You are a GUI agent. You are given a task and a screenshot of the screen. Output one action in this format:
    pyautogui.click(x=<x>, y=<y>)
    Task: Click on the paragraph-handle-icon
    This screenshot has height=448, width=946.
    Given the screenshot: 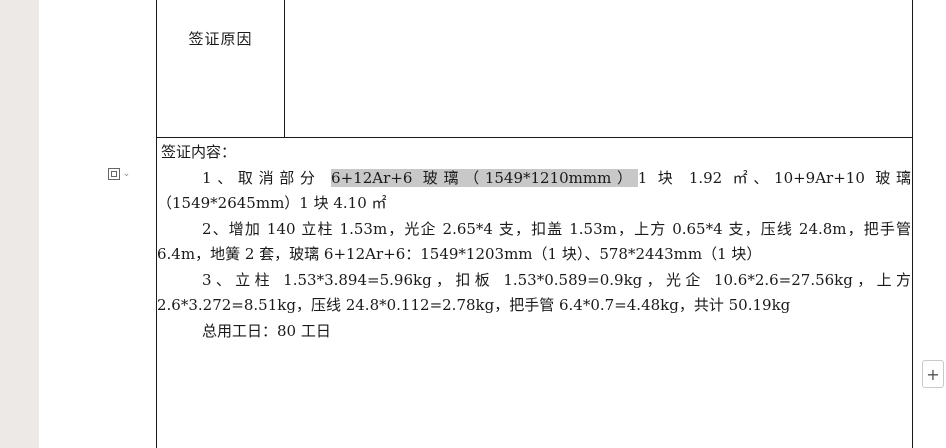 What is the action you would take?
    pyautogui.click(x=113, y=174)
    